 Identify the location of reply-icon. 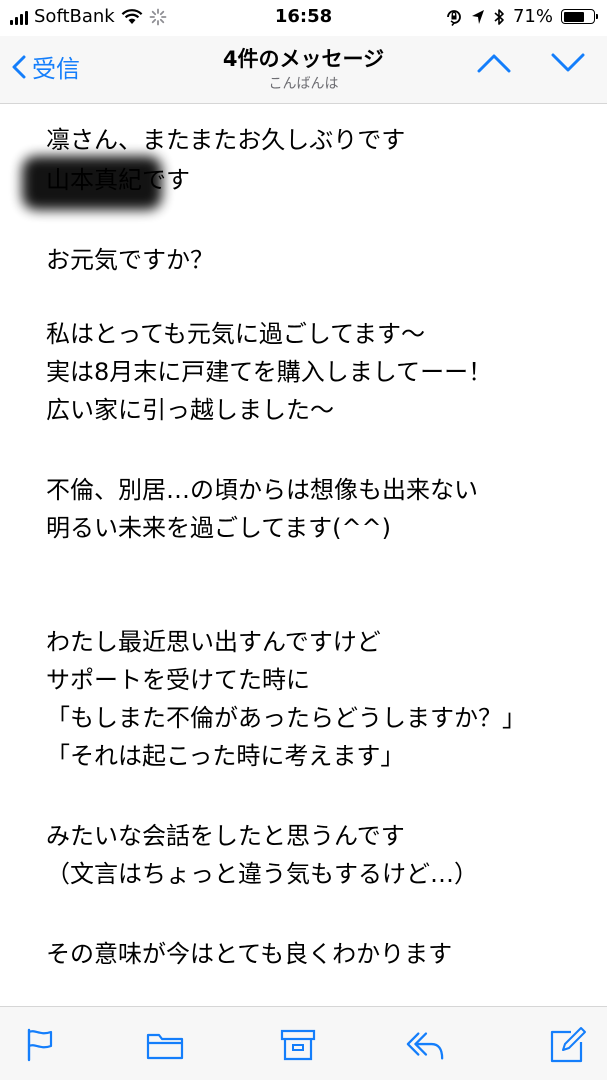
(425, 1046).